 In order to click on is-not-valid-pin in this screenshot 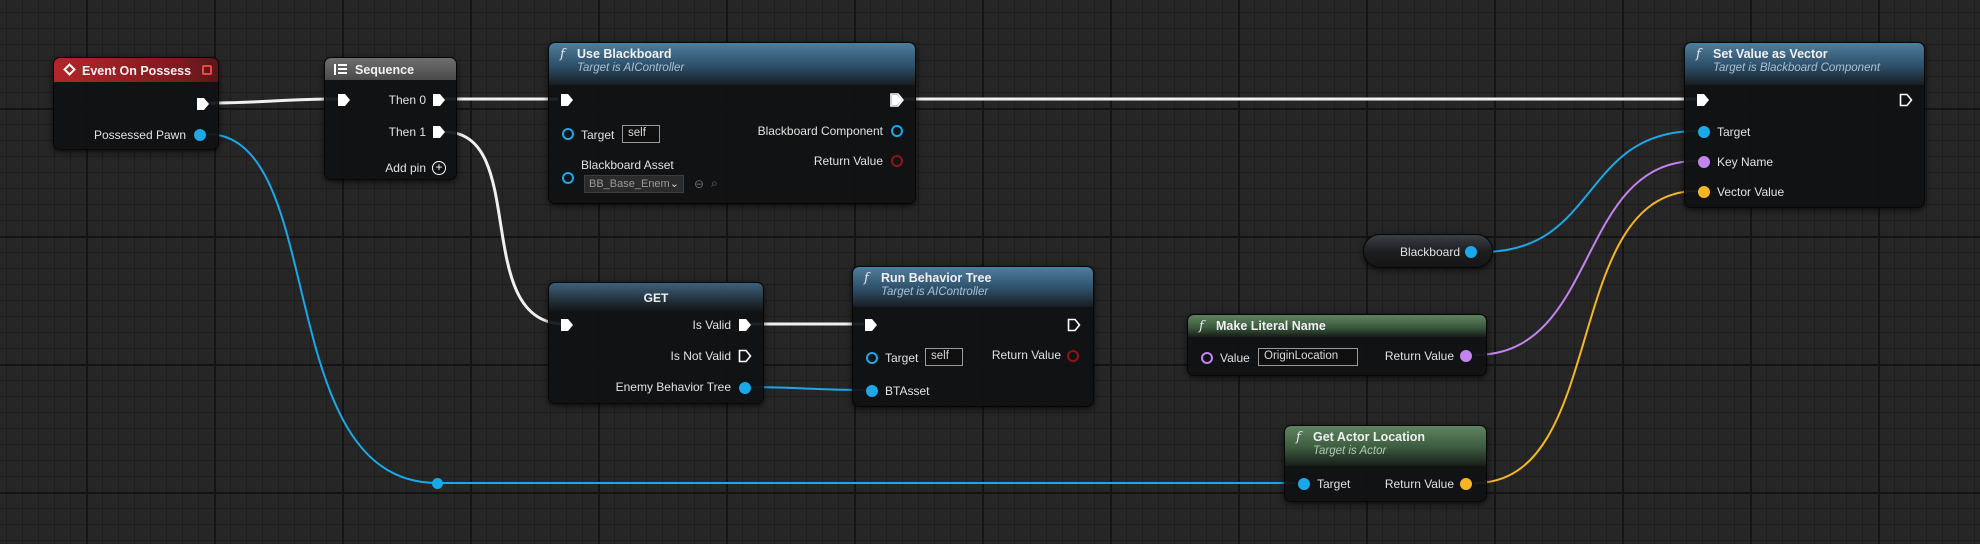, I will do `click(745, 356)`.